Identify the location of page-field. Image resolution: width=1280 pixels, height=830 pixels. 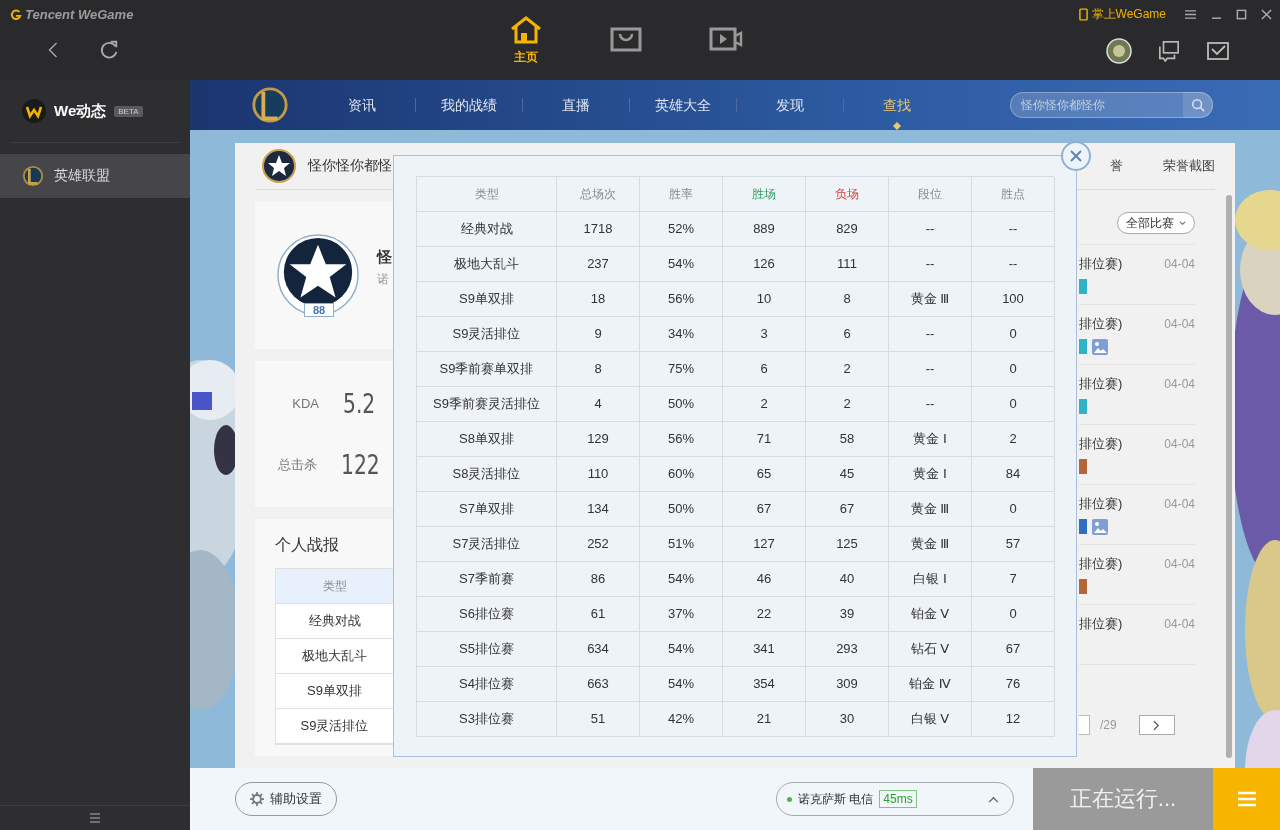
(1084, 725).